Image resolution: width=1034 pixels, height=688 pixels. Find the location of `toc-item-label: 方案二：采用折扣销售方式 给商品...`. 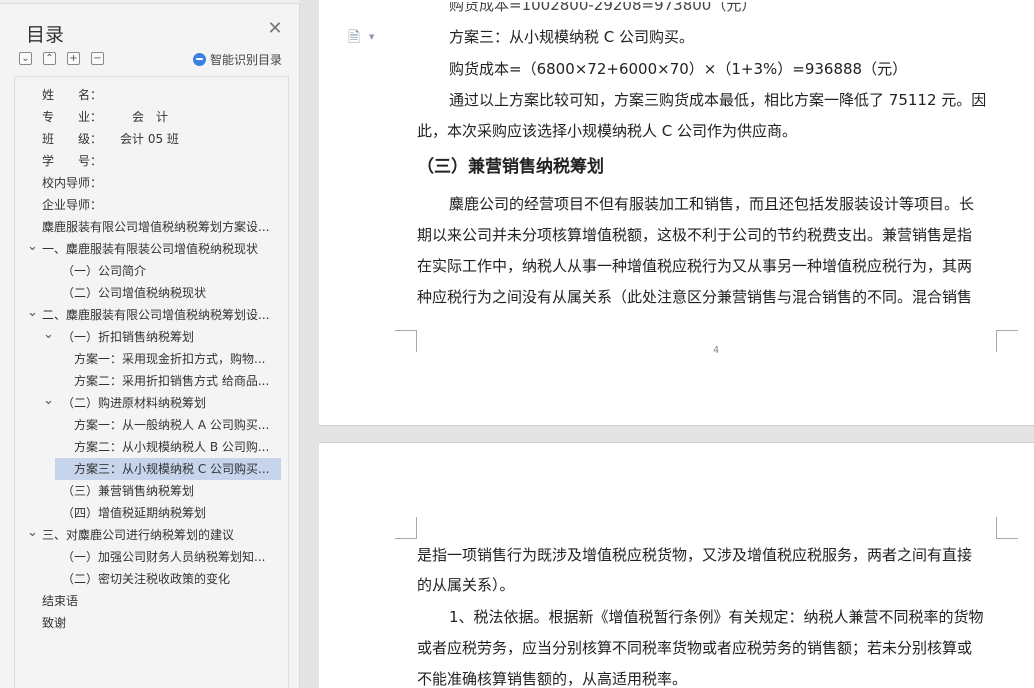

toc-item-label: 方案二：采用折扣销售方式 给商品... is located at coordinates (172, 381).